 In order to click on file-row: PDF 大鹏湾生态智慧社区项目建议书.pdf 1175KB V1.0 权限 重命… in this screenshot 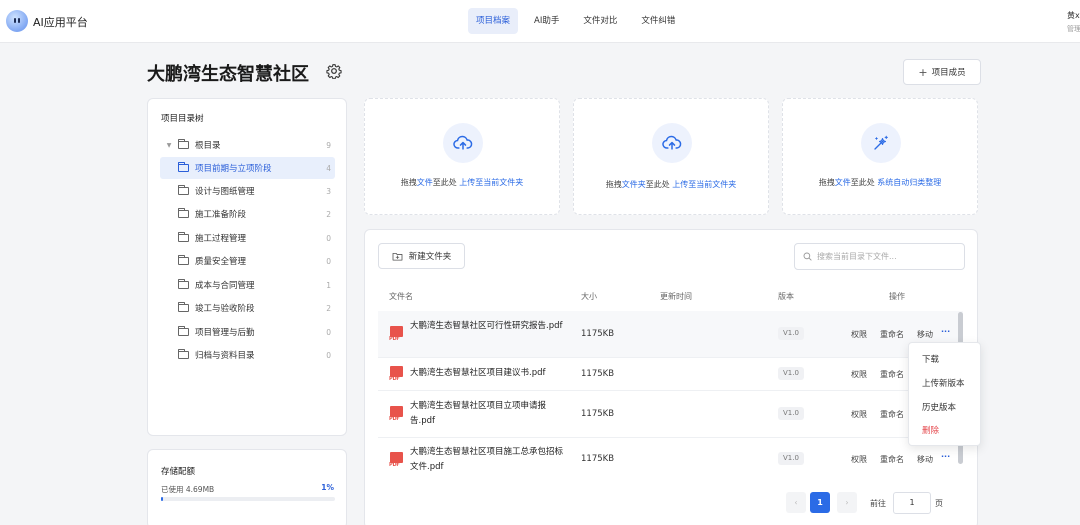, I will do `click(670, 374)`.